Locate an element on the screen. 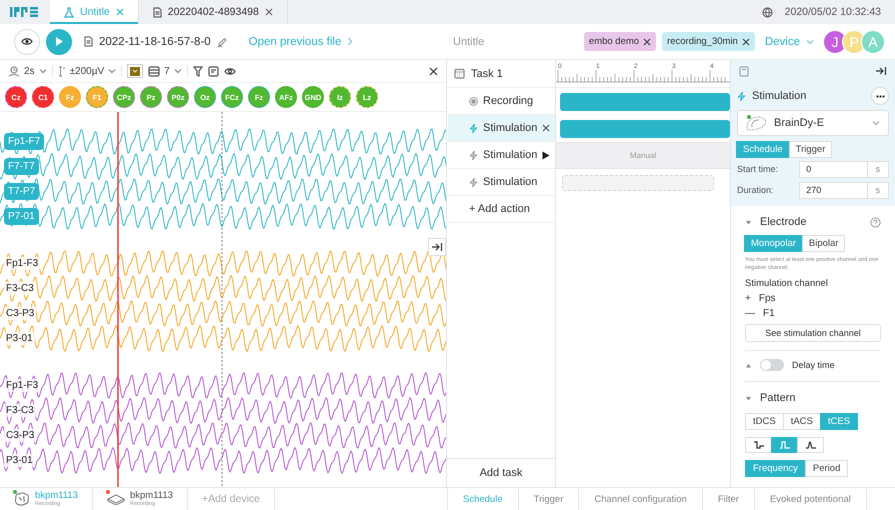 This screenshot has width=895, height=510. record-icon is located at coordinates (473, 101).